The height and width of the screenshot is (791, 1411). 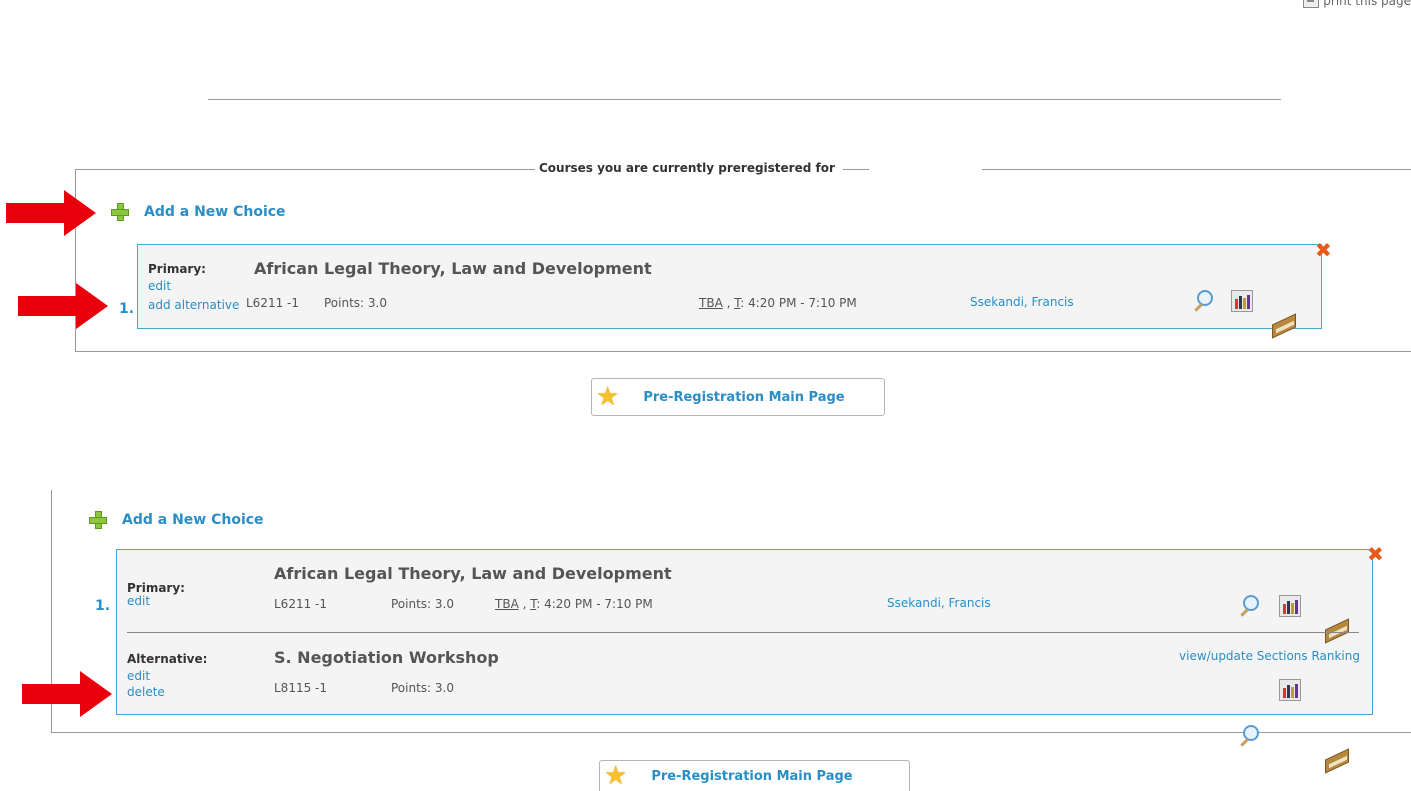 I want to click on alternative-course-code: L8115 -1, so click(x=301, y=688).